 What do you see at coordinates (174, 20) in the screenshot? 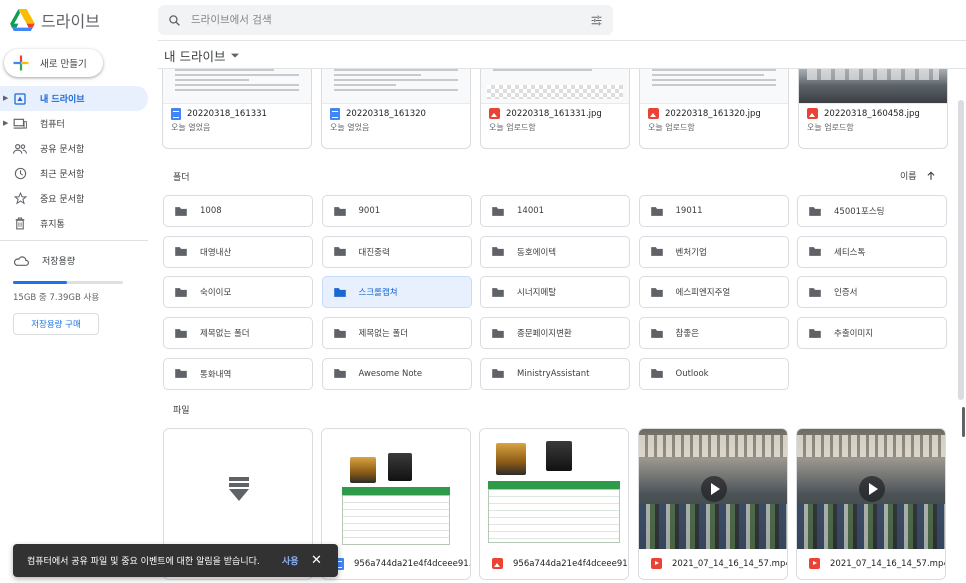
I see `search-icon` at bounding box center [174, 20].